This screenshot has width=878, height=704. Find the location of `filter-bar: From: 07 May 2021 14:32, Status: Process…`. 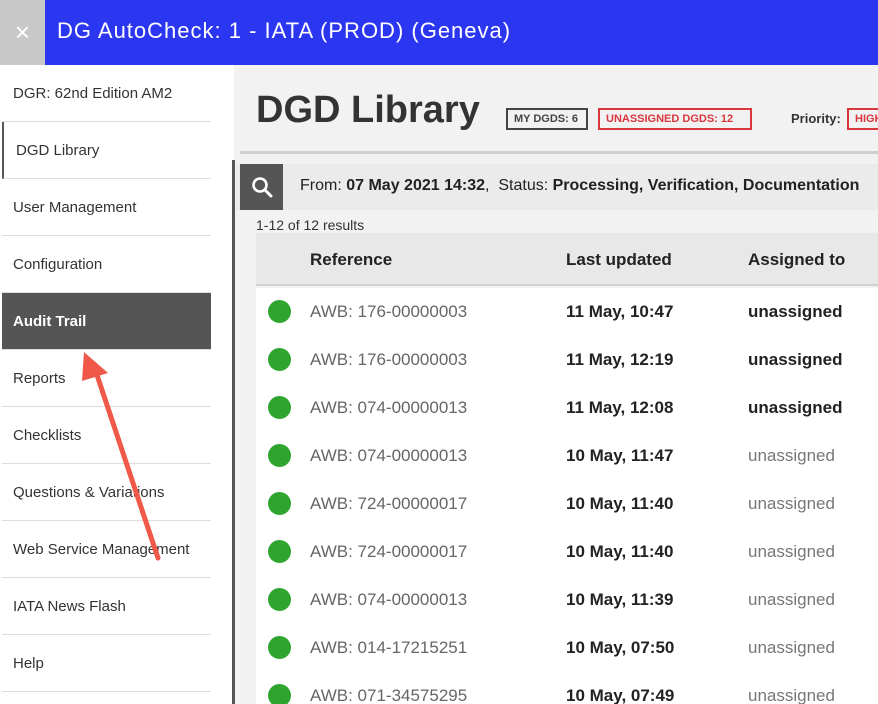

filter-bar: From: 07 May 2021 14:32, Status: Process… is located at coordinates (557, 187).